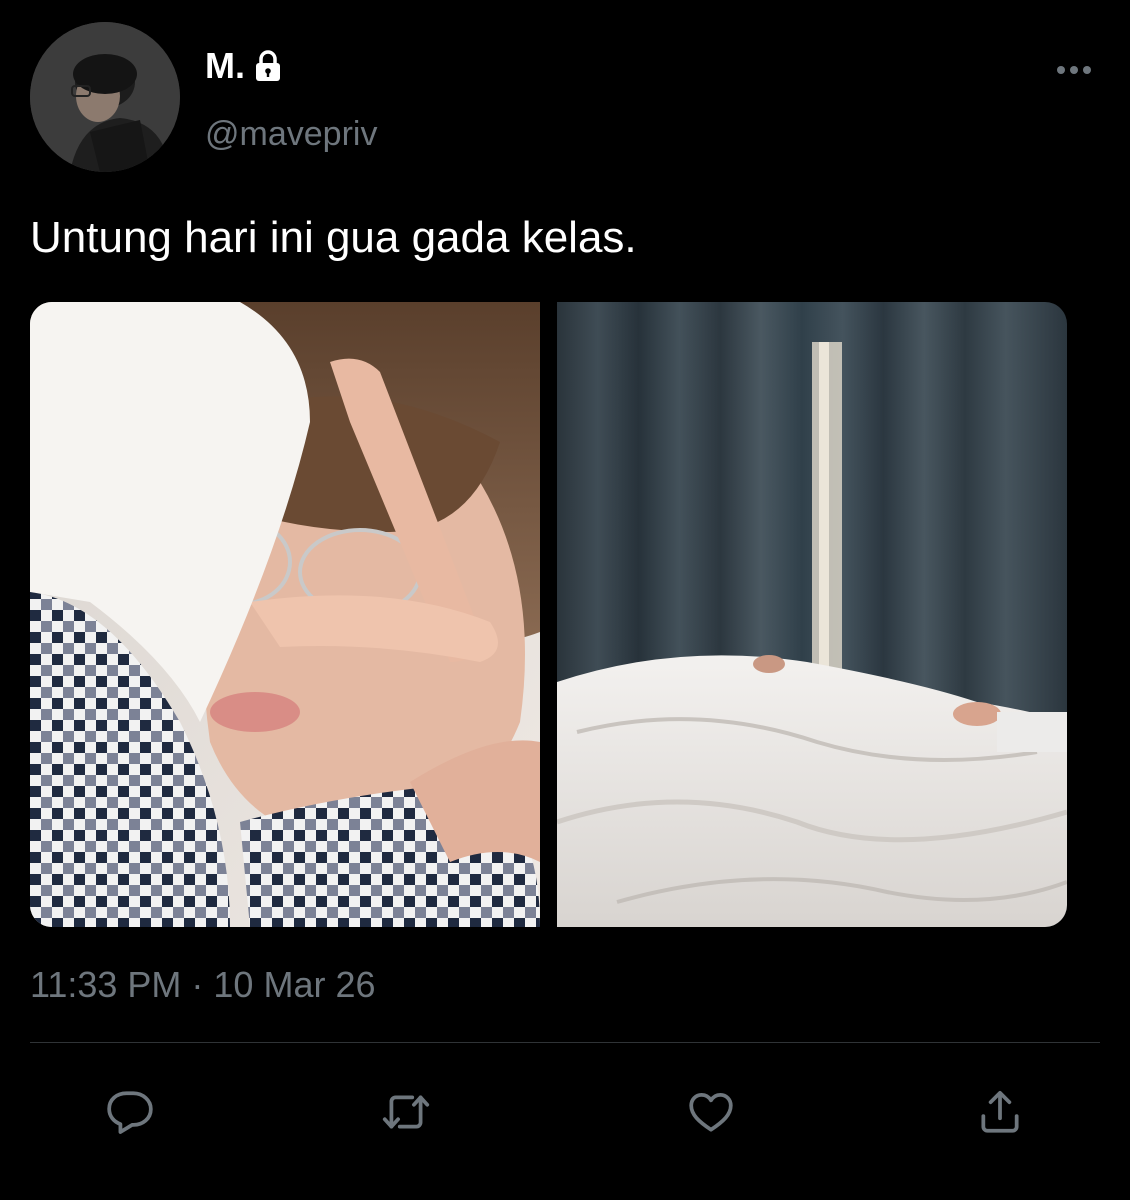  What do you see at coordinates (1074, 70) in the screenshot?
I see `more-icon` at bounding box center [1074, 70].